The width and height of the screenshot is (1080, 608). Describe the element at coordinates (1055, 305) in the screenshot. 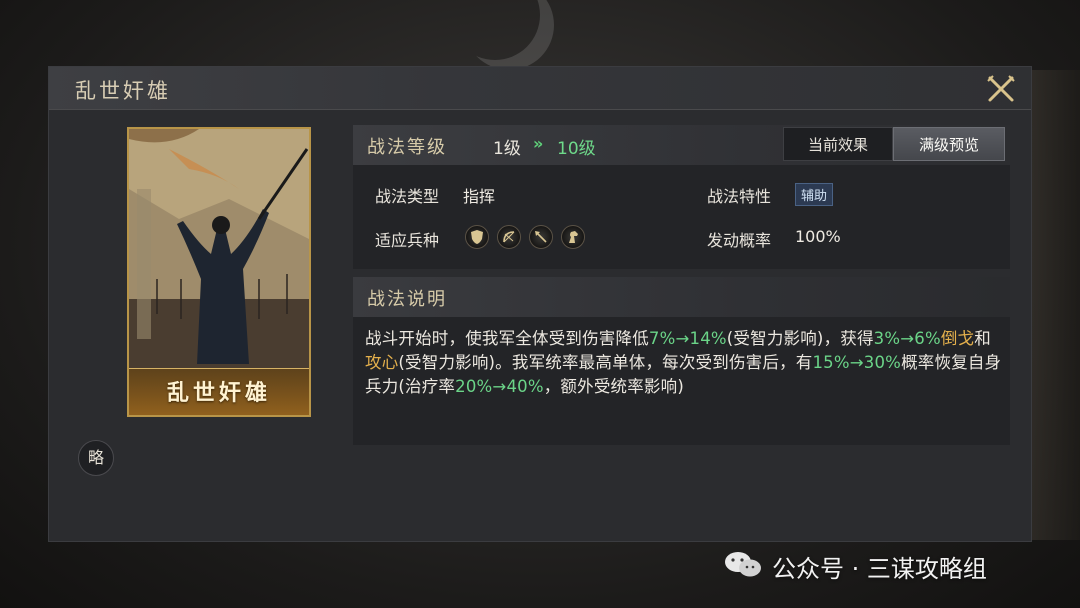

I see `background-panel` at that location.